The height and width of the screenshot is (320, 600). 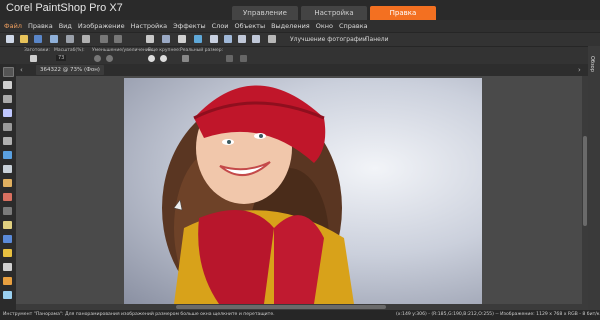 What do you see at coordinates (7, 127) in the screenshot?
I see `crop-tool-icon` at bounding box center [7, 127].